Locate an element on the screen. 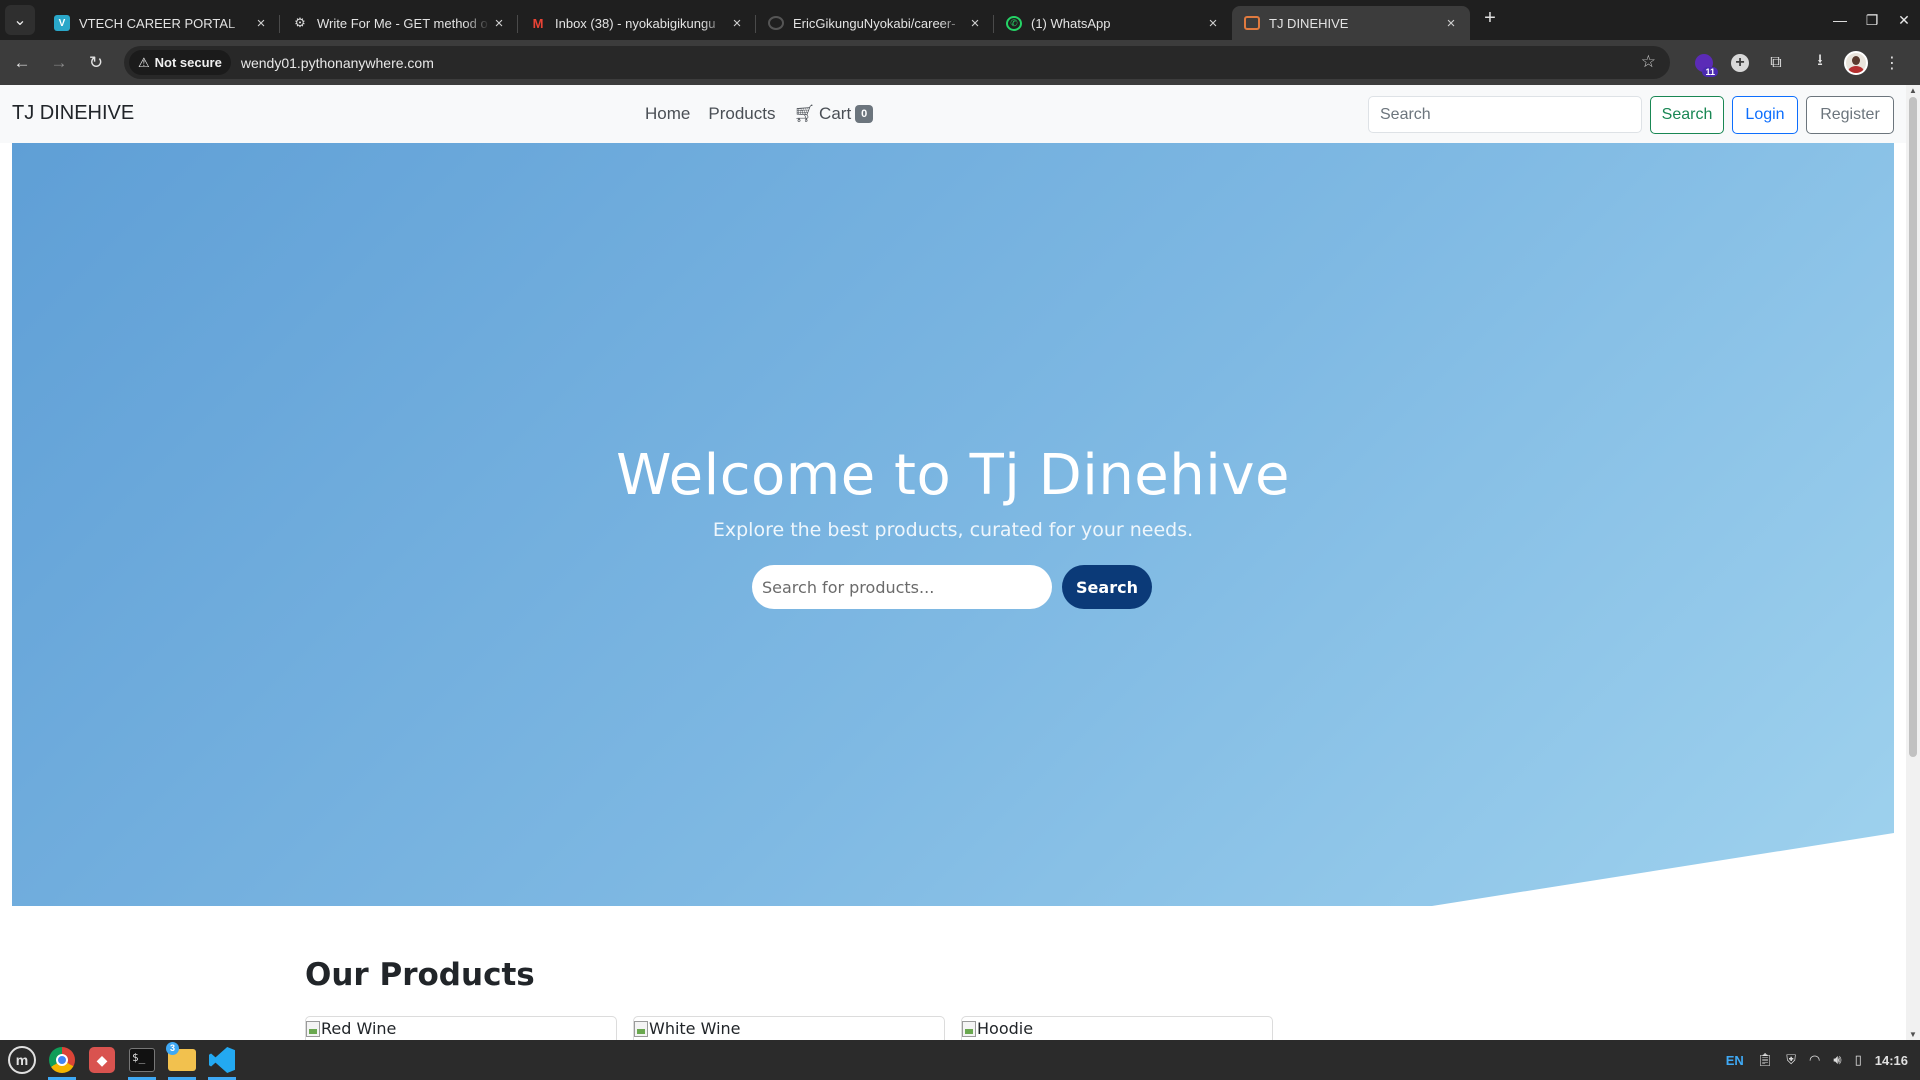 The height and width of the screenshot is (1080, 1920). reload-button: ↻ is located at coordinates (96, 63).